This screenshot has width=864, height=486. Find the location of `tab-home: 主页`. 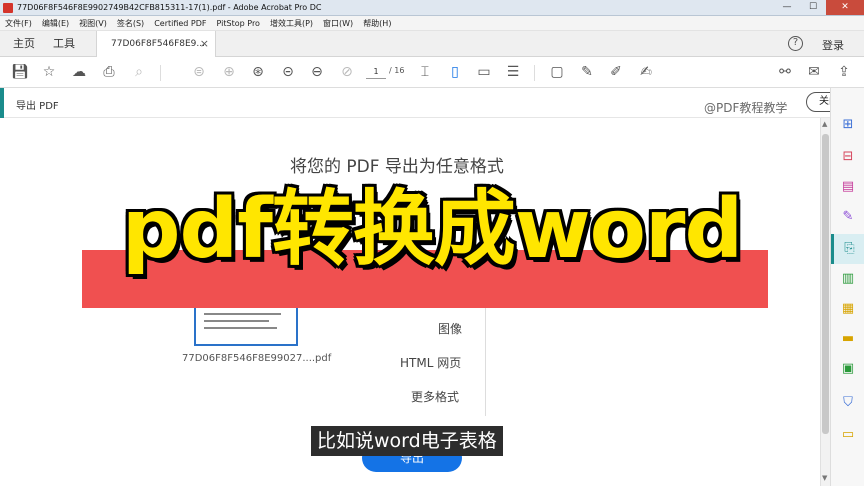

tab-home: 主页 is located at coordinates (24, 43).